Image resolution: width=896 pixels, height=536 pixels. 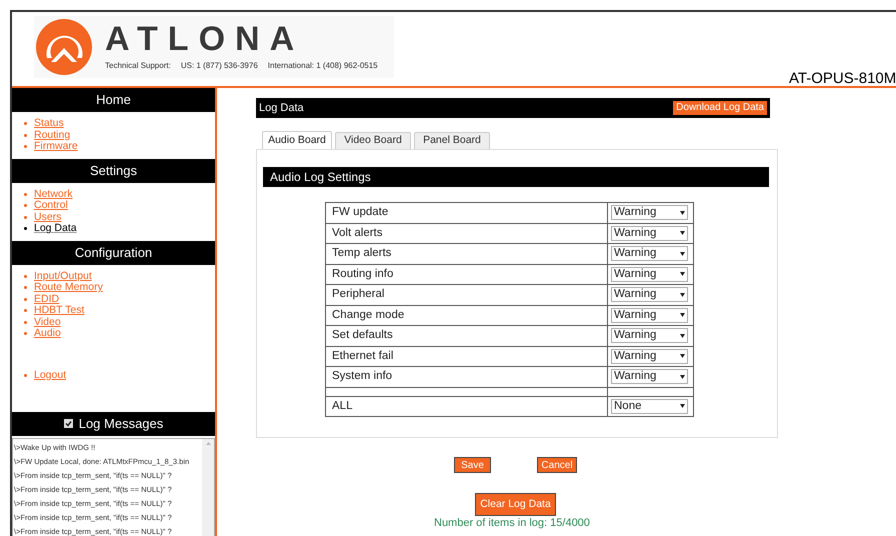 What do you see at coordinates (47, 322) in the screenshot?
I see `nav-link: Video` at bounding box center [47, 322].